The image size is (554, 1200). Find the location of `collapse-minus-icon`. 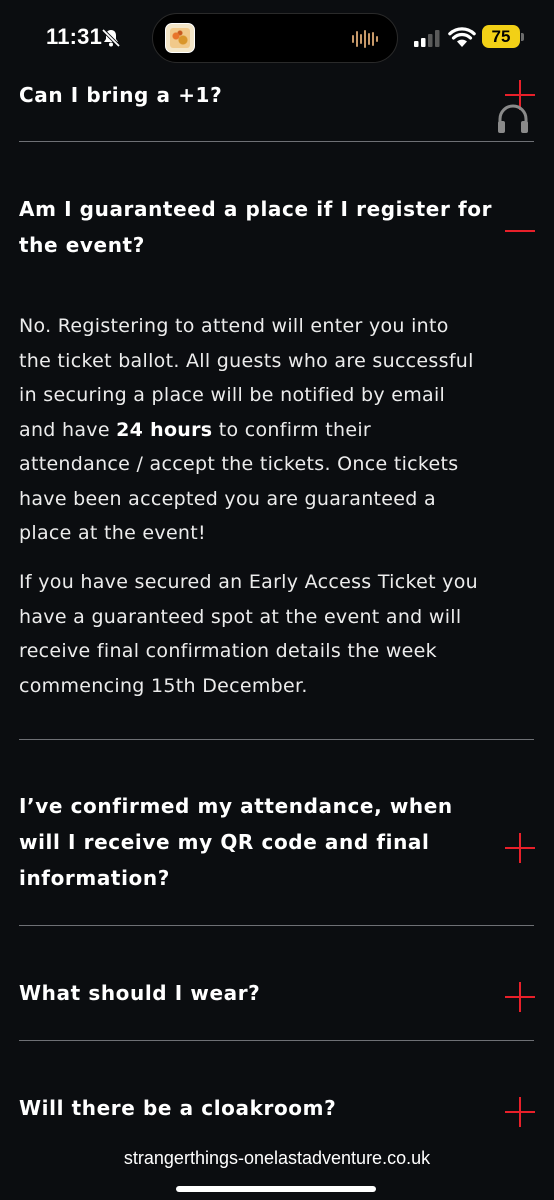

collapse-minus-icon is located at coordinates (520, 231).